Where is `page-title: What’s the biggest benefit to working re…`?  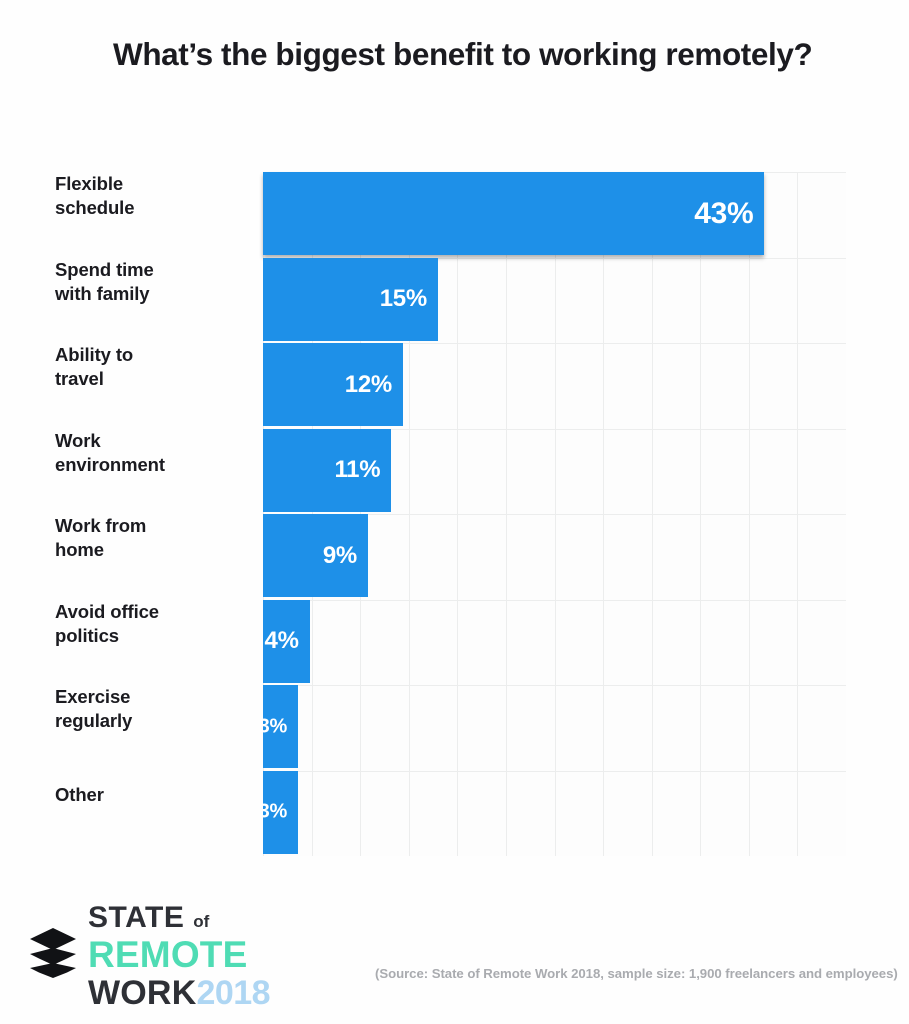
page-title: What’s the biggest benefit to working re… is located at coordinates (463, 54).